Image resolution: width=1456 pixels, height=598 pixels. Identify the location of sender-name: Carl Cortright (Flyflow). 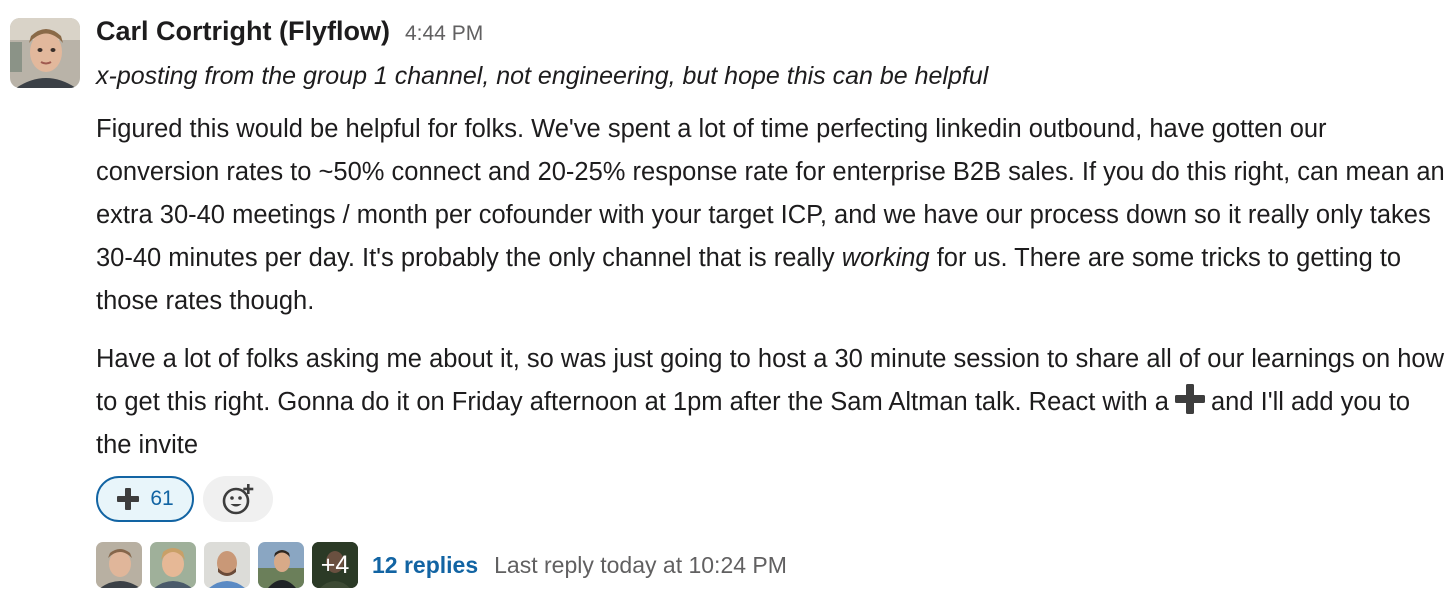
(243, 31).